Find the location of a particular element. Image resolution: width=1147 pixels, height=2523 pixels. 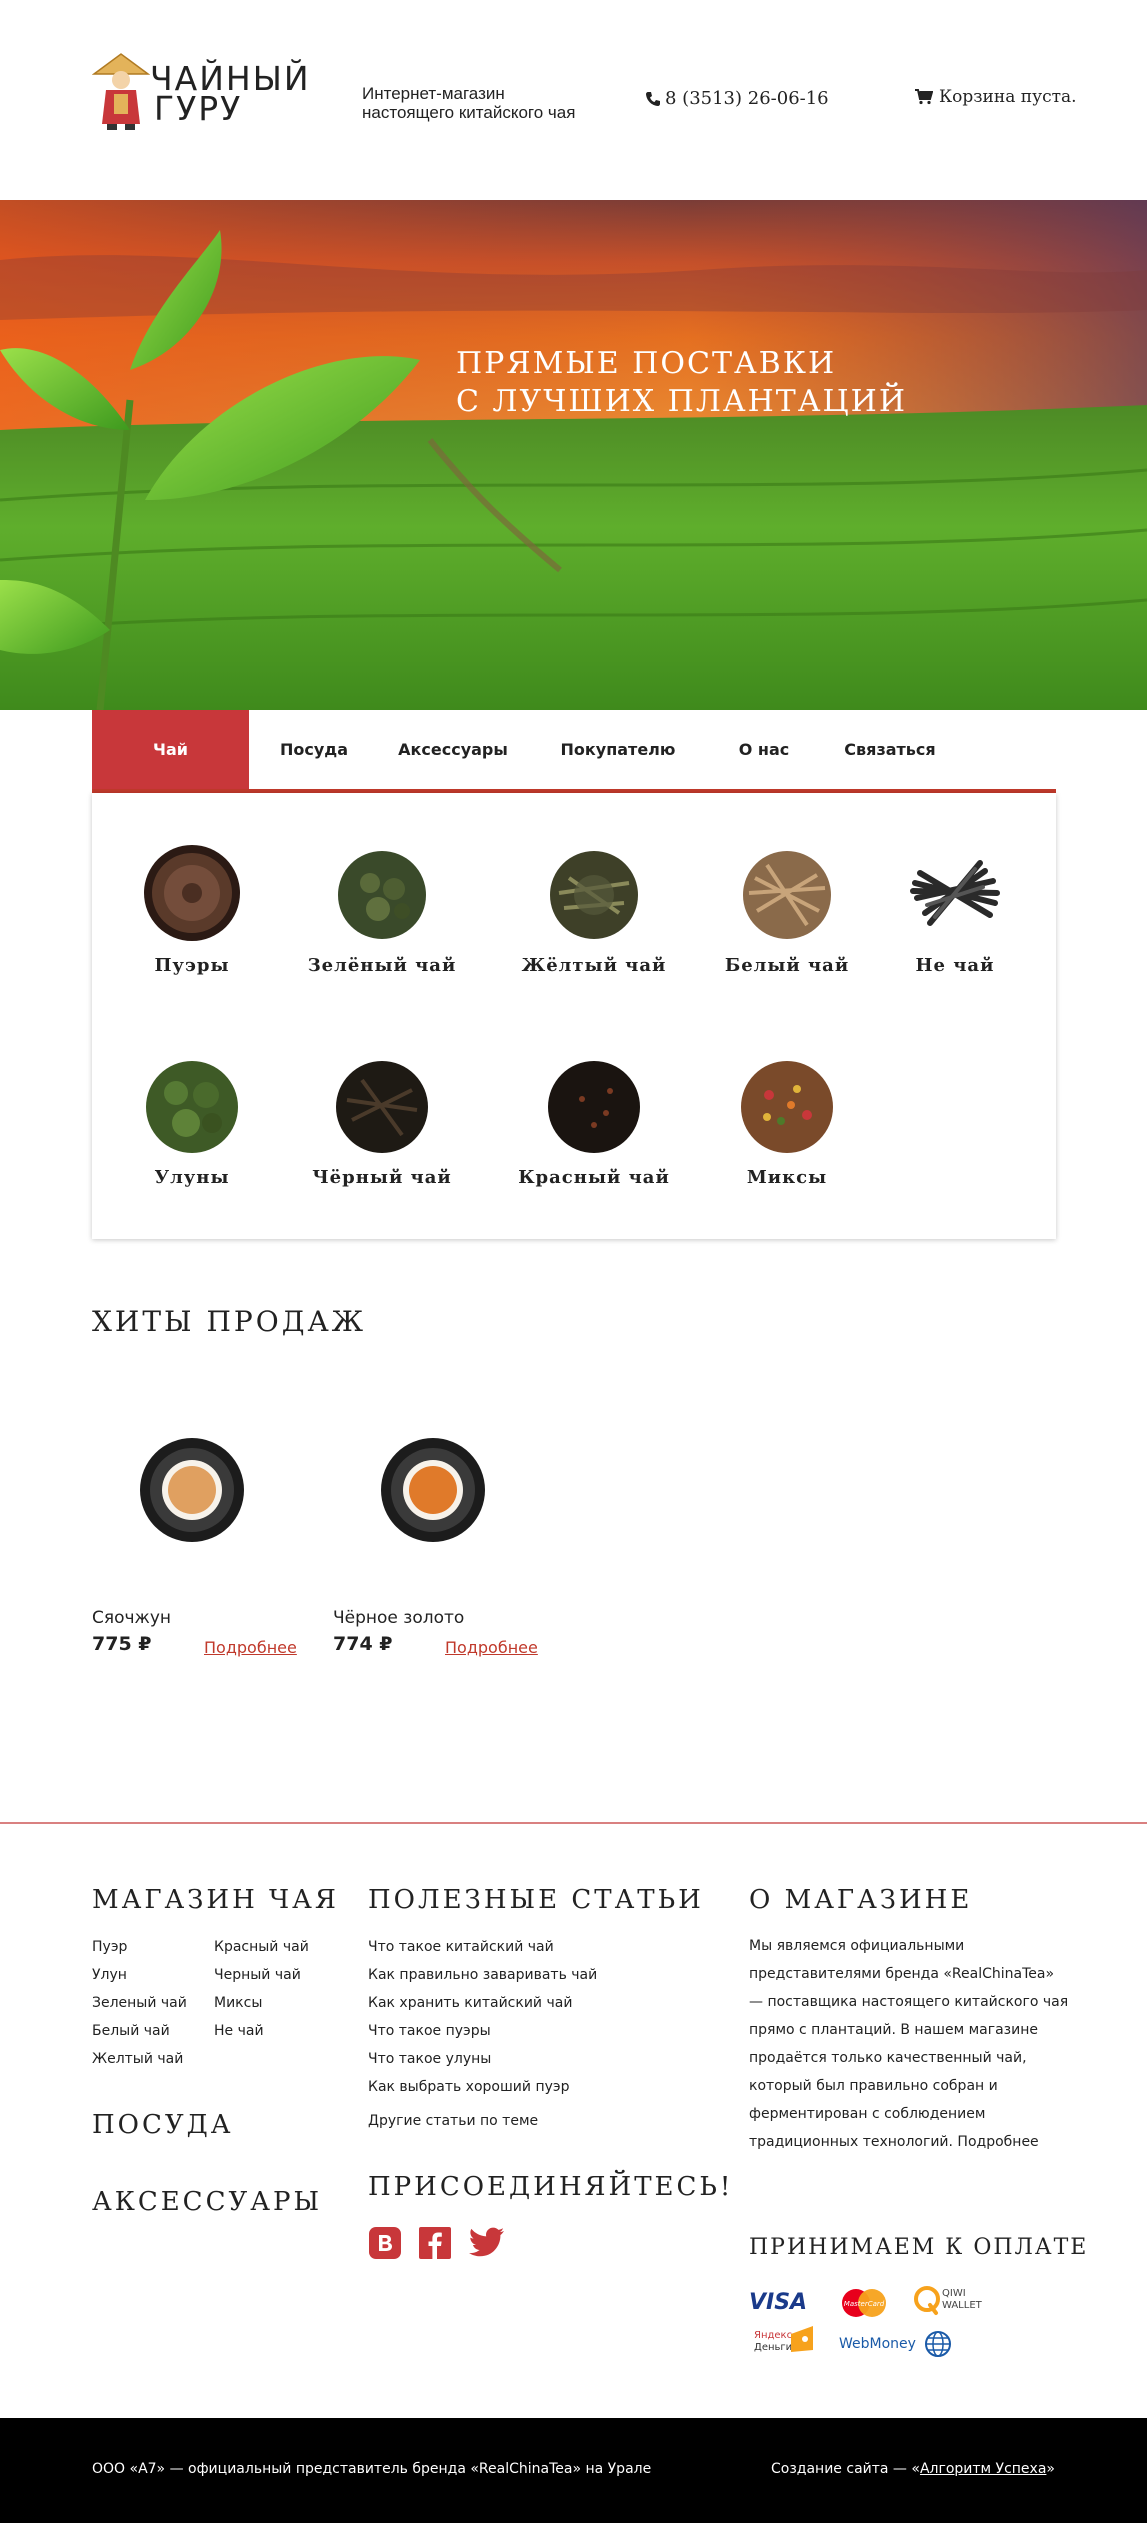

footer-link: Миксы is located at coordinates (261, 2003).